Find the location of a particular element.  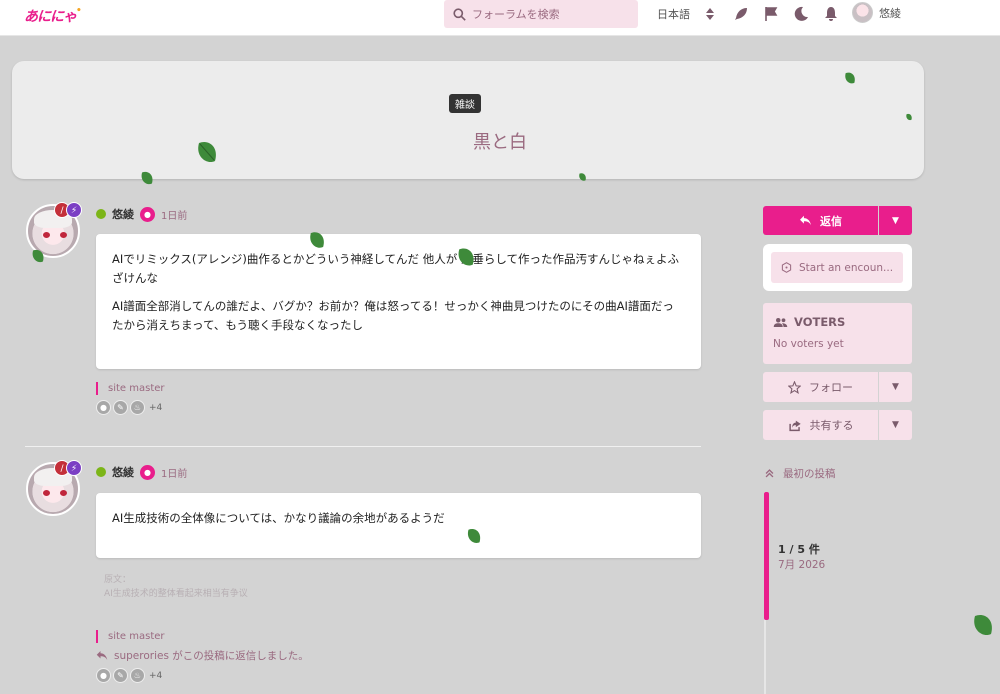

follow-dropdown-button: ▼ is located at coordinates (895, 387).